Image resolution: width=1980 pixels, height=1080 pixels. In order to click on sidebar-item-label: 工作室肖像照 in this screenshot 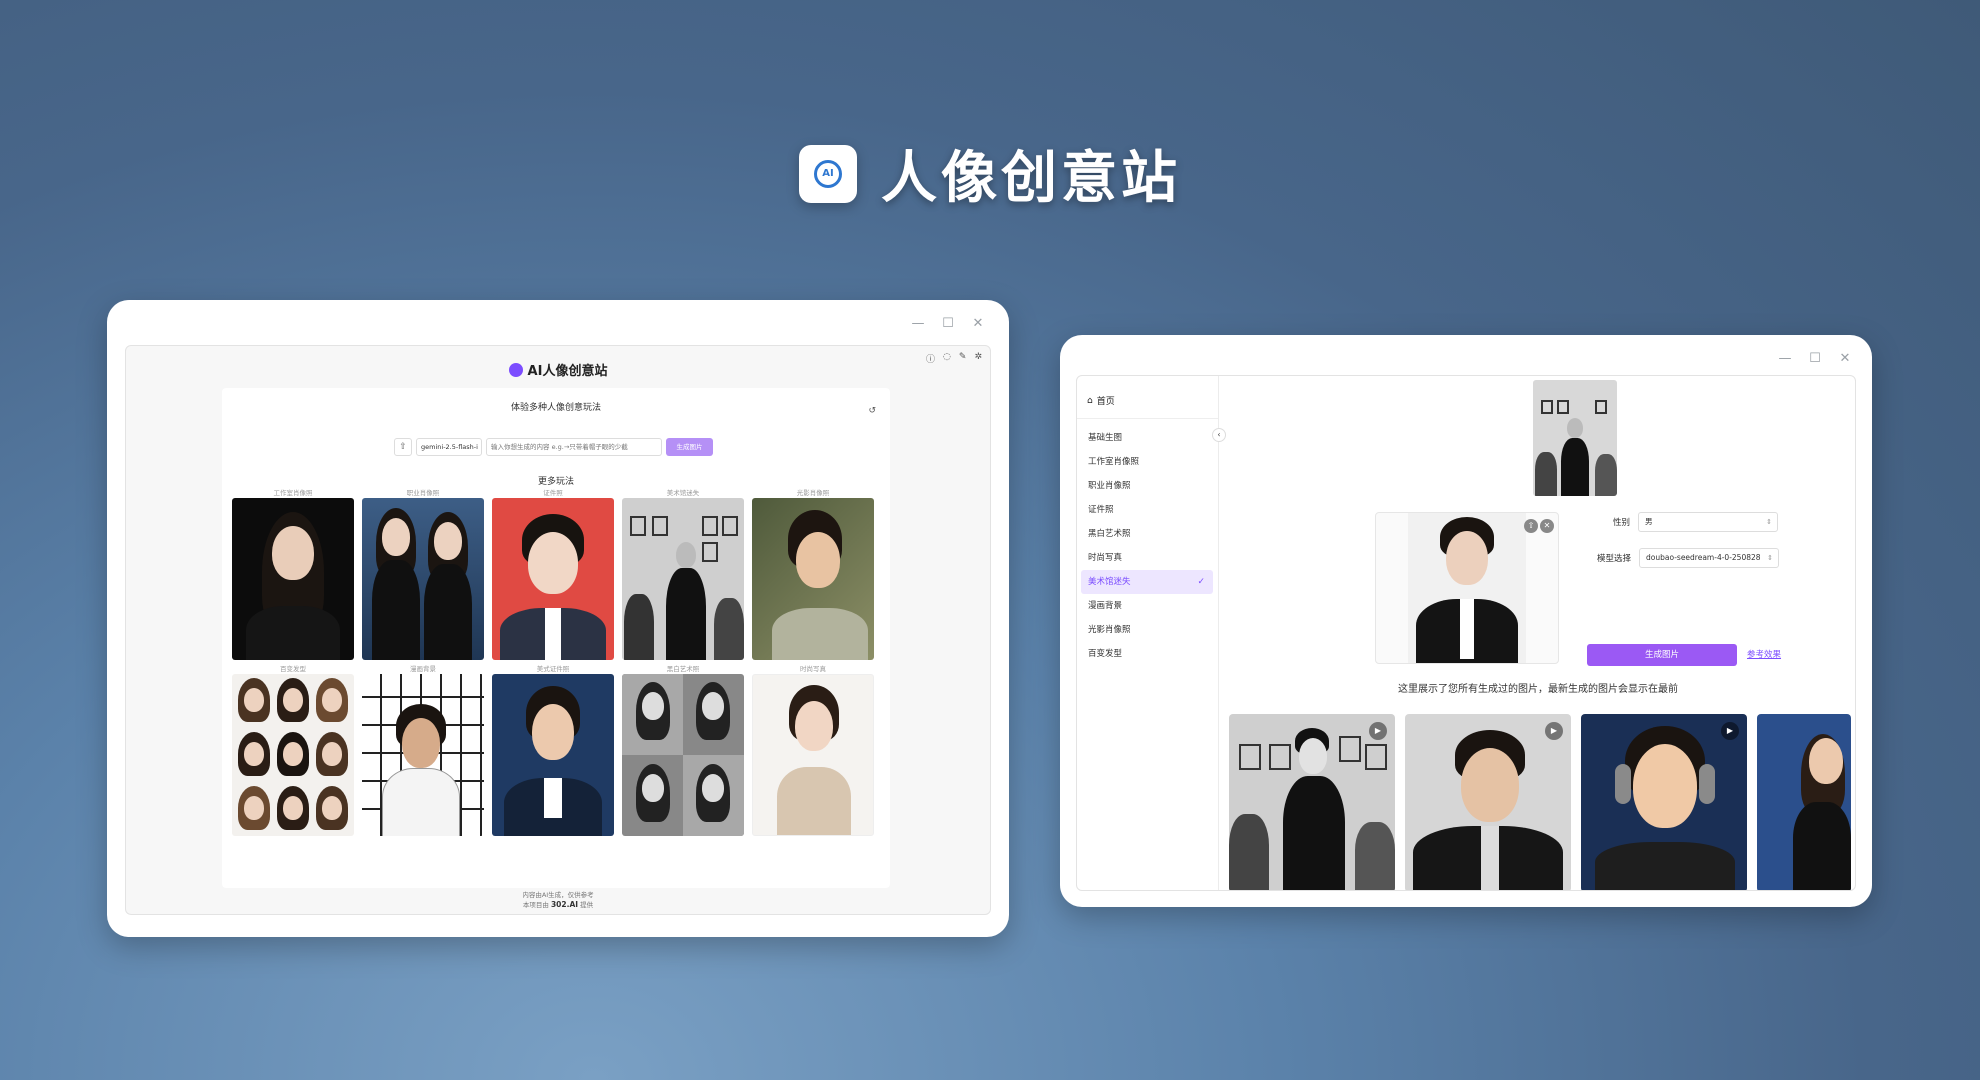, I will do `click(1114, 462)`.